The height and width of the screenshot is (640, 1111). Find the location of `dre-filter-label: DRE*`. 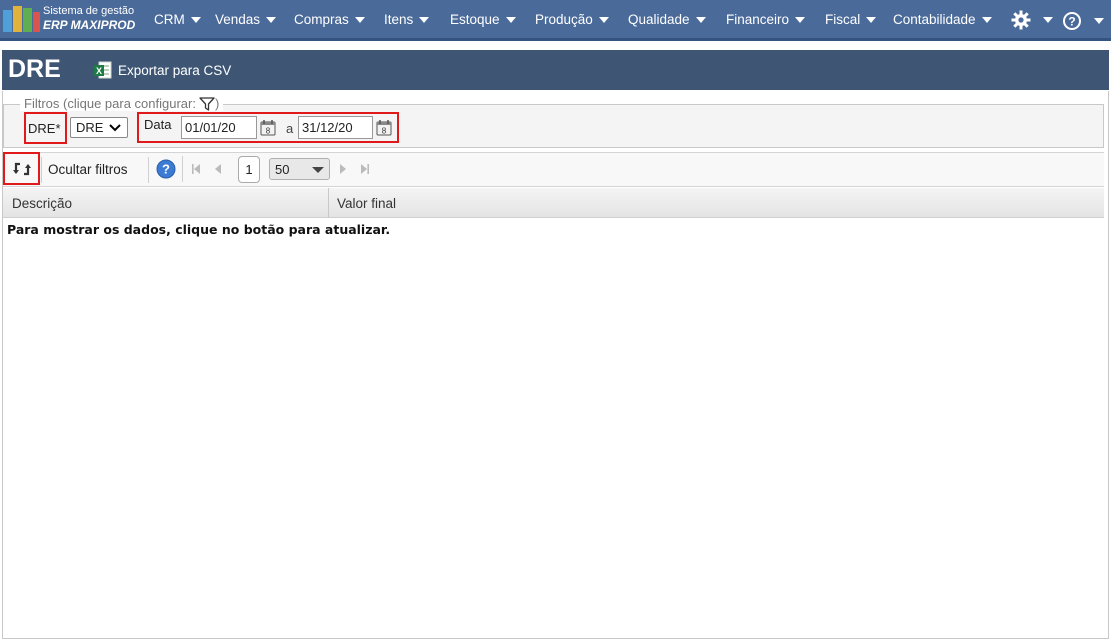

dre-filter-label: DRE* is located at coordinates (44, 128).